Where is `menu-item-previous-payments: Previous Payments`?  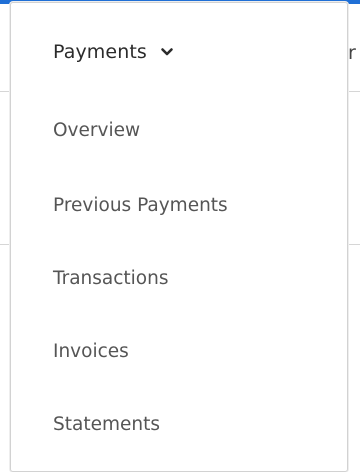
menu-item-previous-payments: Previous Payments is located at coordinates (179, 205).